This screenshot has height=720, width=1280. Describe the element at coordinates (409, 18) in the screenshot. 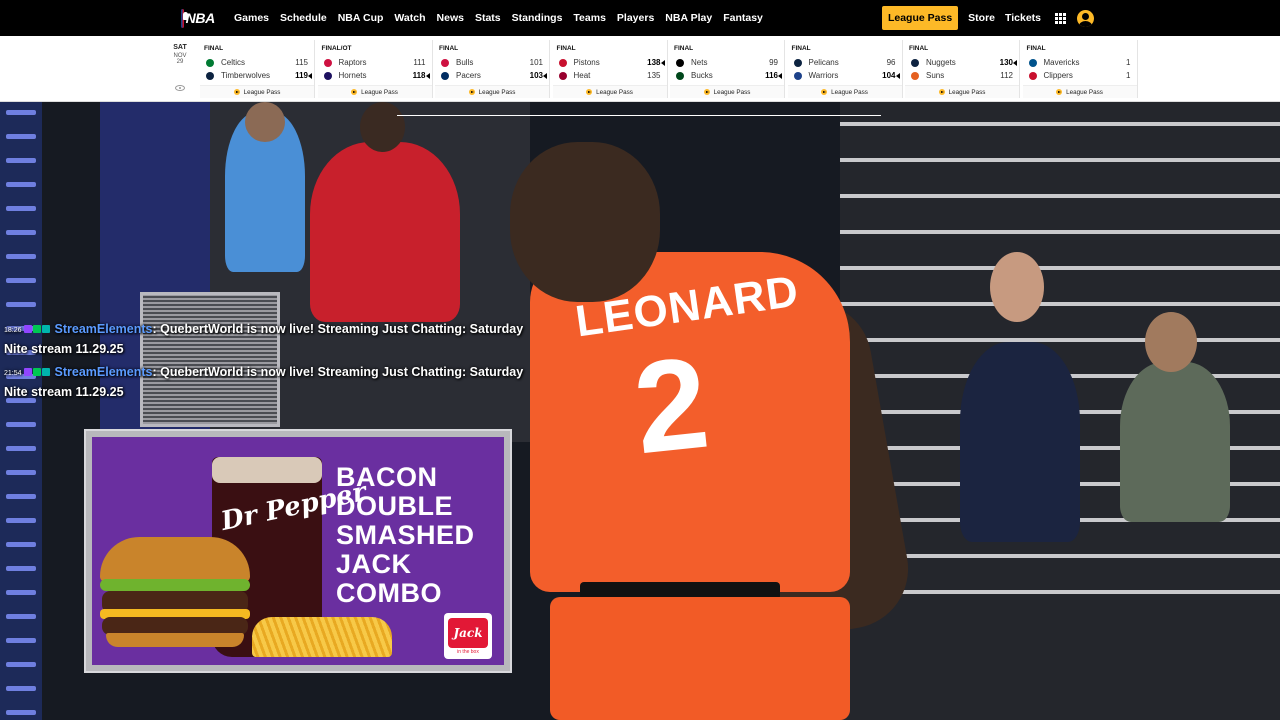

I see `nav-link-watch: Watch` at that location.